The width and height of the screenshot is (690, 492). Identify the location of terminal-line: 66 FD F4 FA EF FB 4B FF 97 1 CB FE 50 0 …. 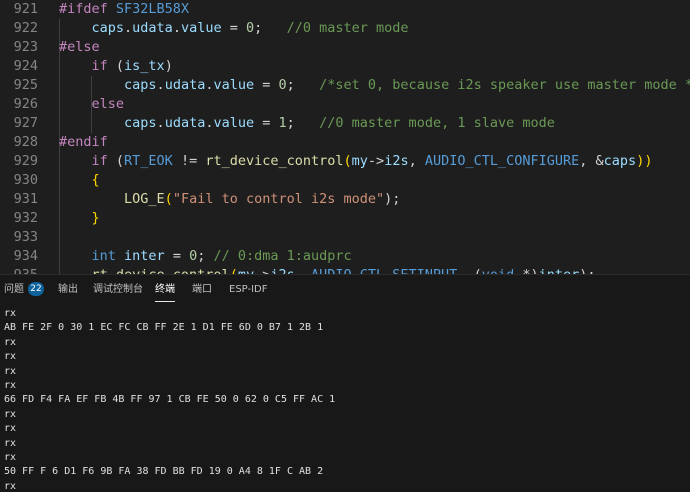
(170, 400).